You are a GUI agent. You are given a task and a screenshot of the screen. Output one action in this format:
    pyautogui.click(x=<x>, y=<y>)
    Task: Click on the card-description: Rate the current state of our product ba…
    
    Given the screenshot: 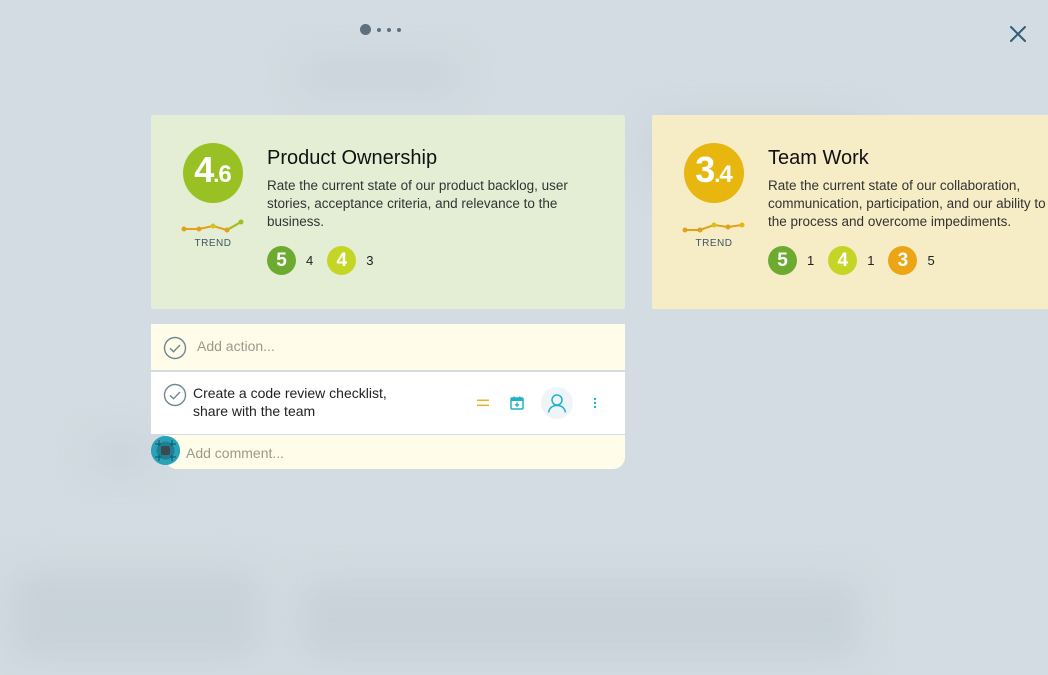 What is the action you would take?
    pyautogui.click(x=417, y=203)
    